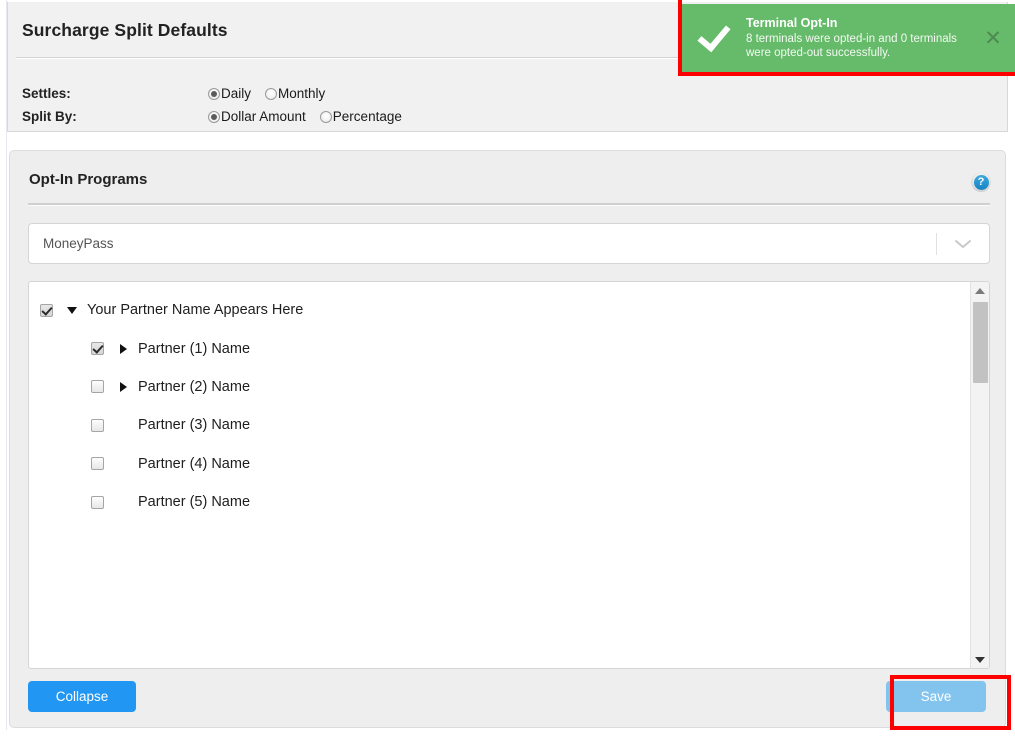  I want to click on check-mark-icon, so click(714, 35).